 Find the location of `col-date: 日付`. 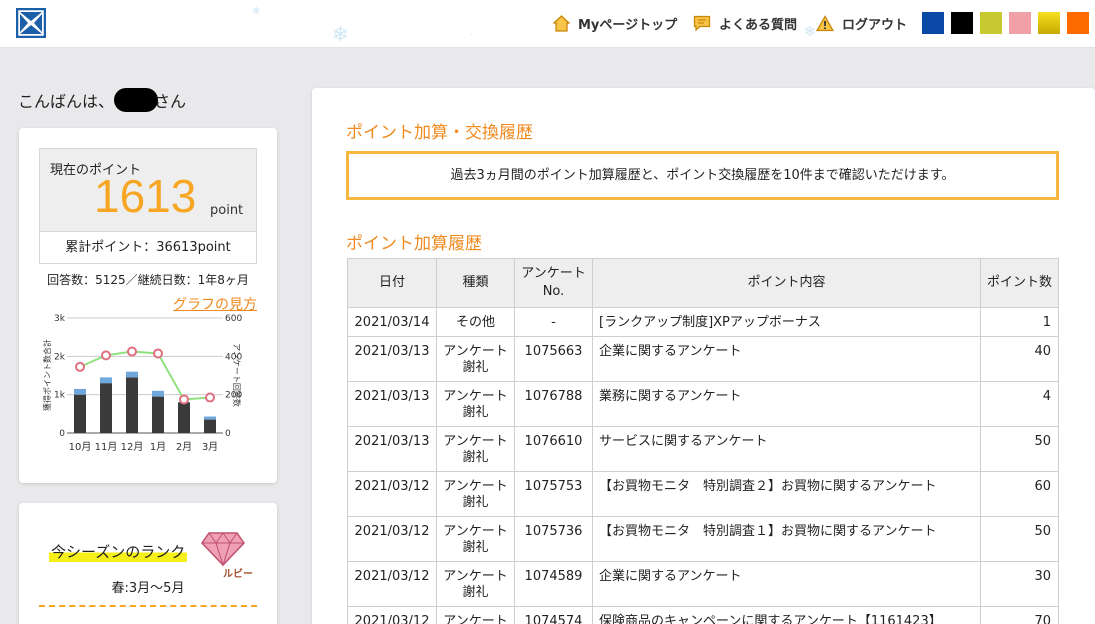

col-date: 日付 is located at coordinates (392, 283).